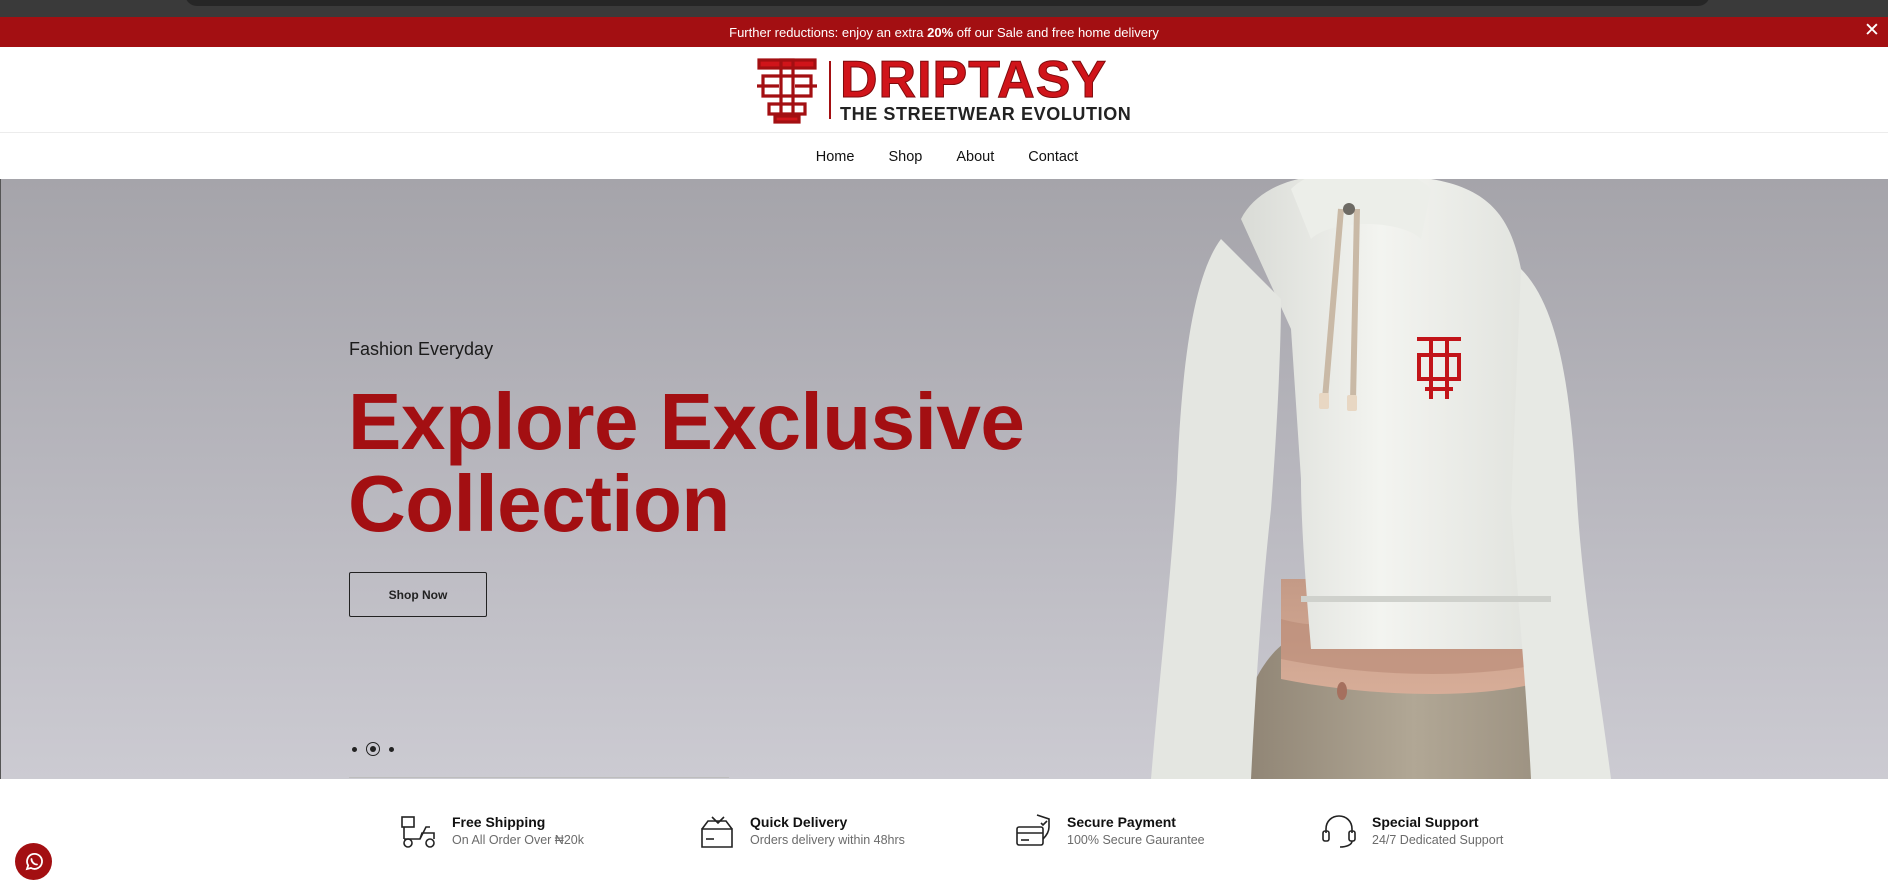  Describe the element at coordinates (944, 156) in the screenshot. I see `main-nav: Home Shop About Contact` at that location.